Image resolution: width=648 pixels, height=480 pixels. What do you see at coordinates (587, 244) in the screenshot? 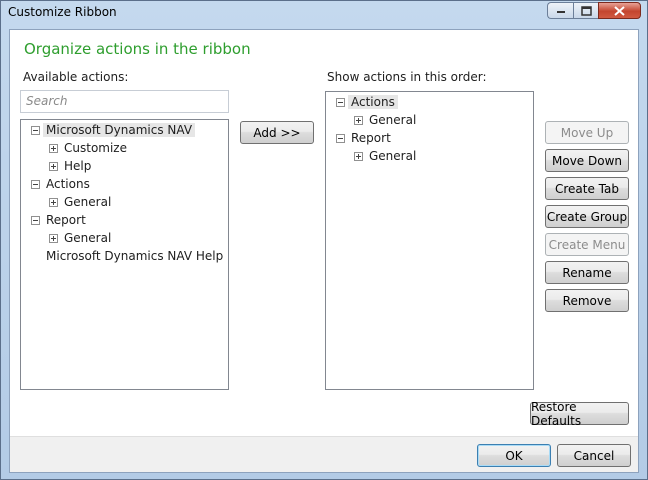
I see `create-menu-button: Create Menu` at bounding box center [587, 244].